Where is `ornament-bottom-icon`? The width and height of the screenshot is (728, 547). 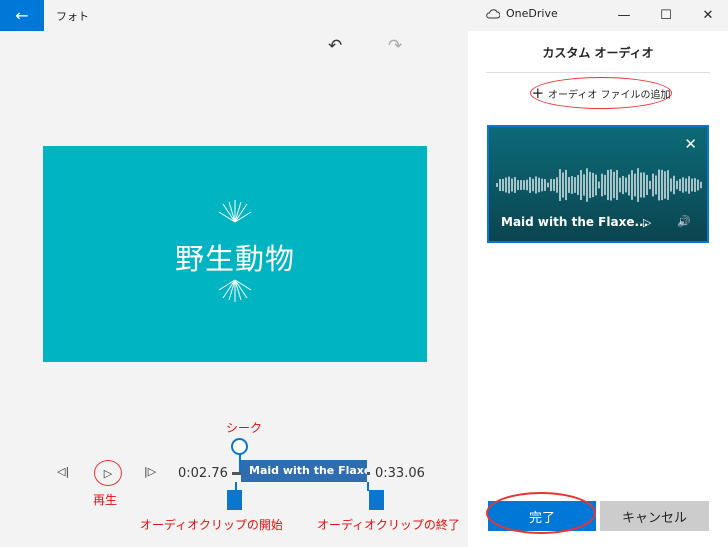
ornament-bottom-icon is located at coordinates (235, 290).